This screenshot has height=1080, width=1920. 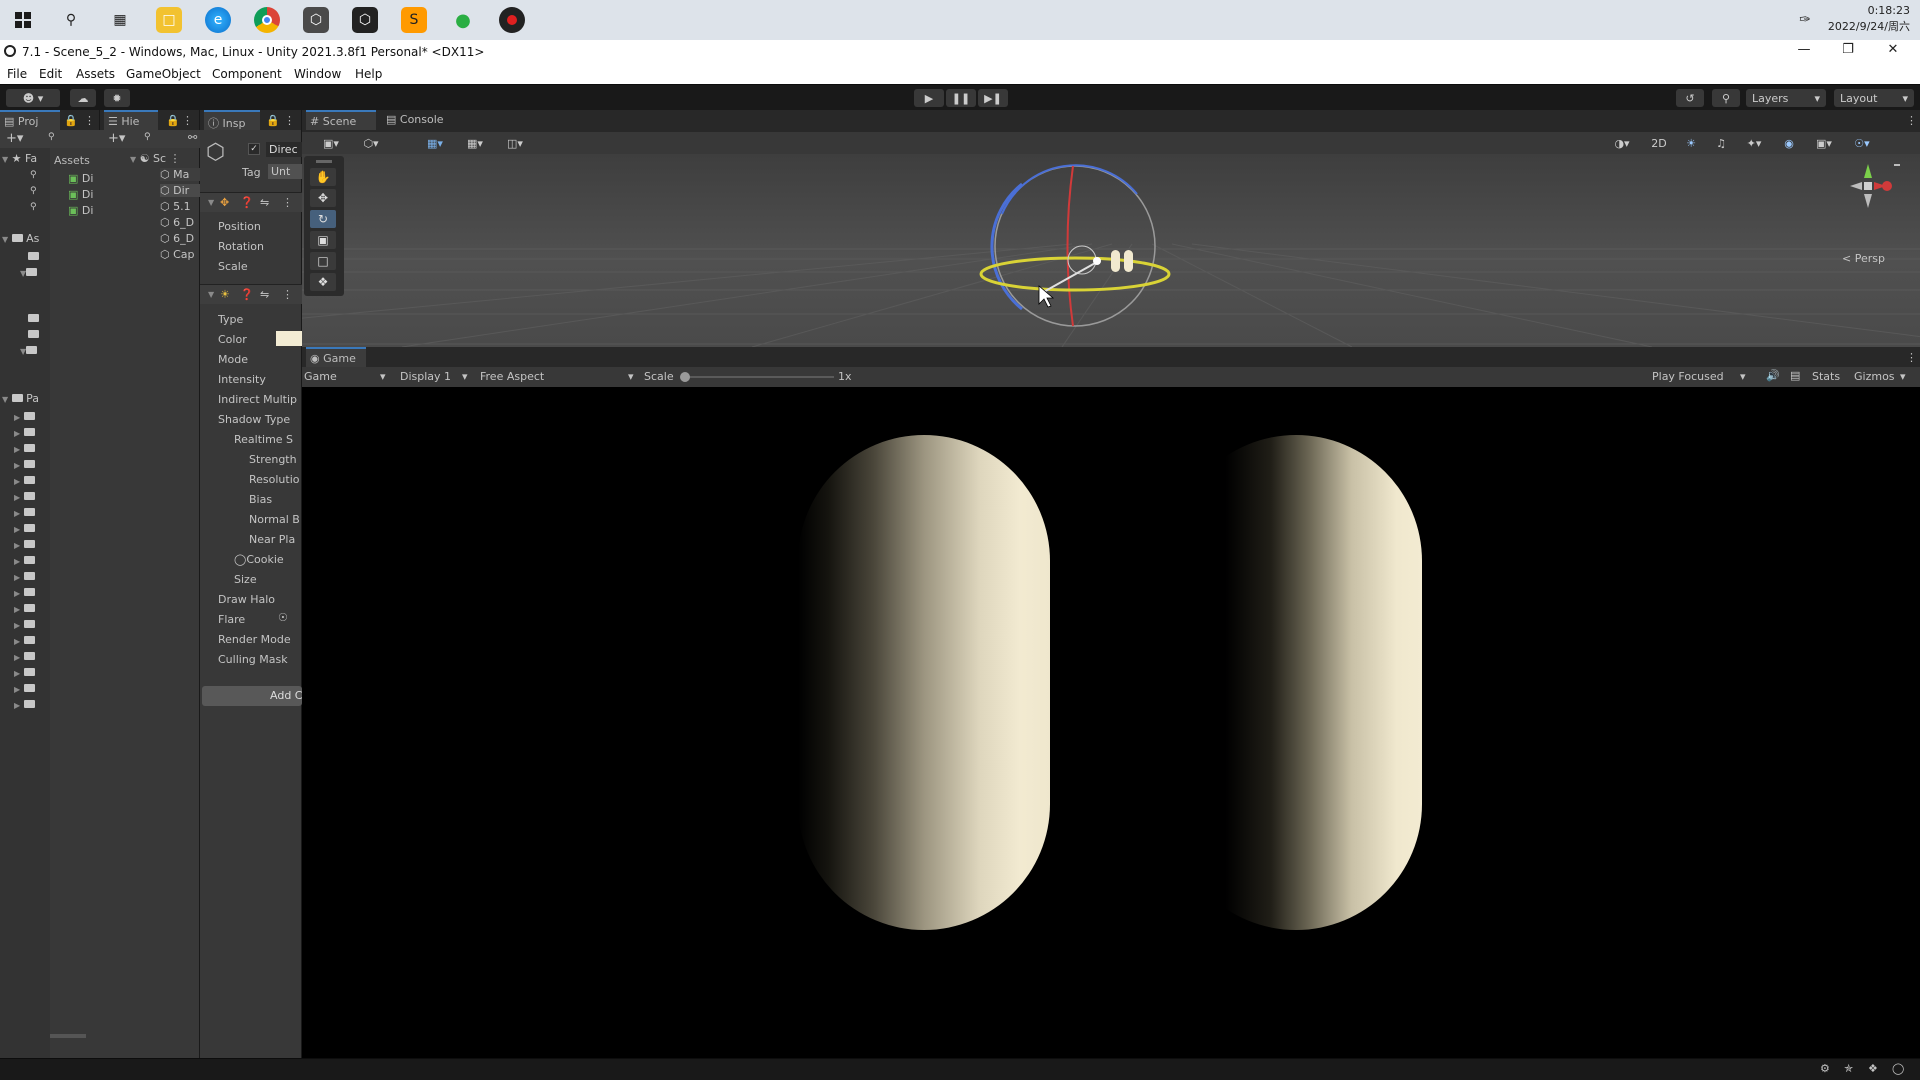 I want to click on play-button: ▶, so click(x=929, y=98).